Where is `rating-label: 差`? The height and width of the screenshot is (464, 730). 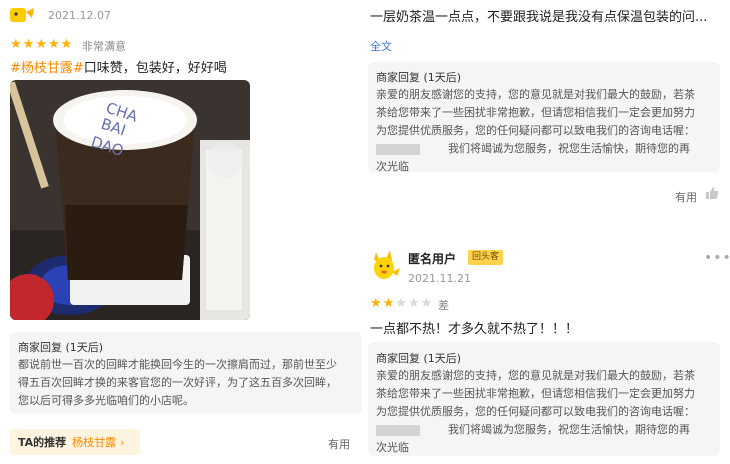 rating-label: 差 is located at coordinates (443, 305).